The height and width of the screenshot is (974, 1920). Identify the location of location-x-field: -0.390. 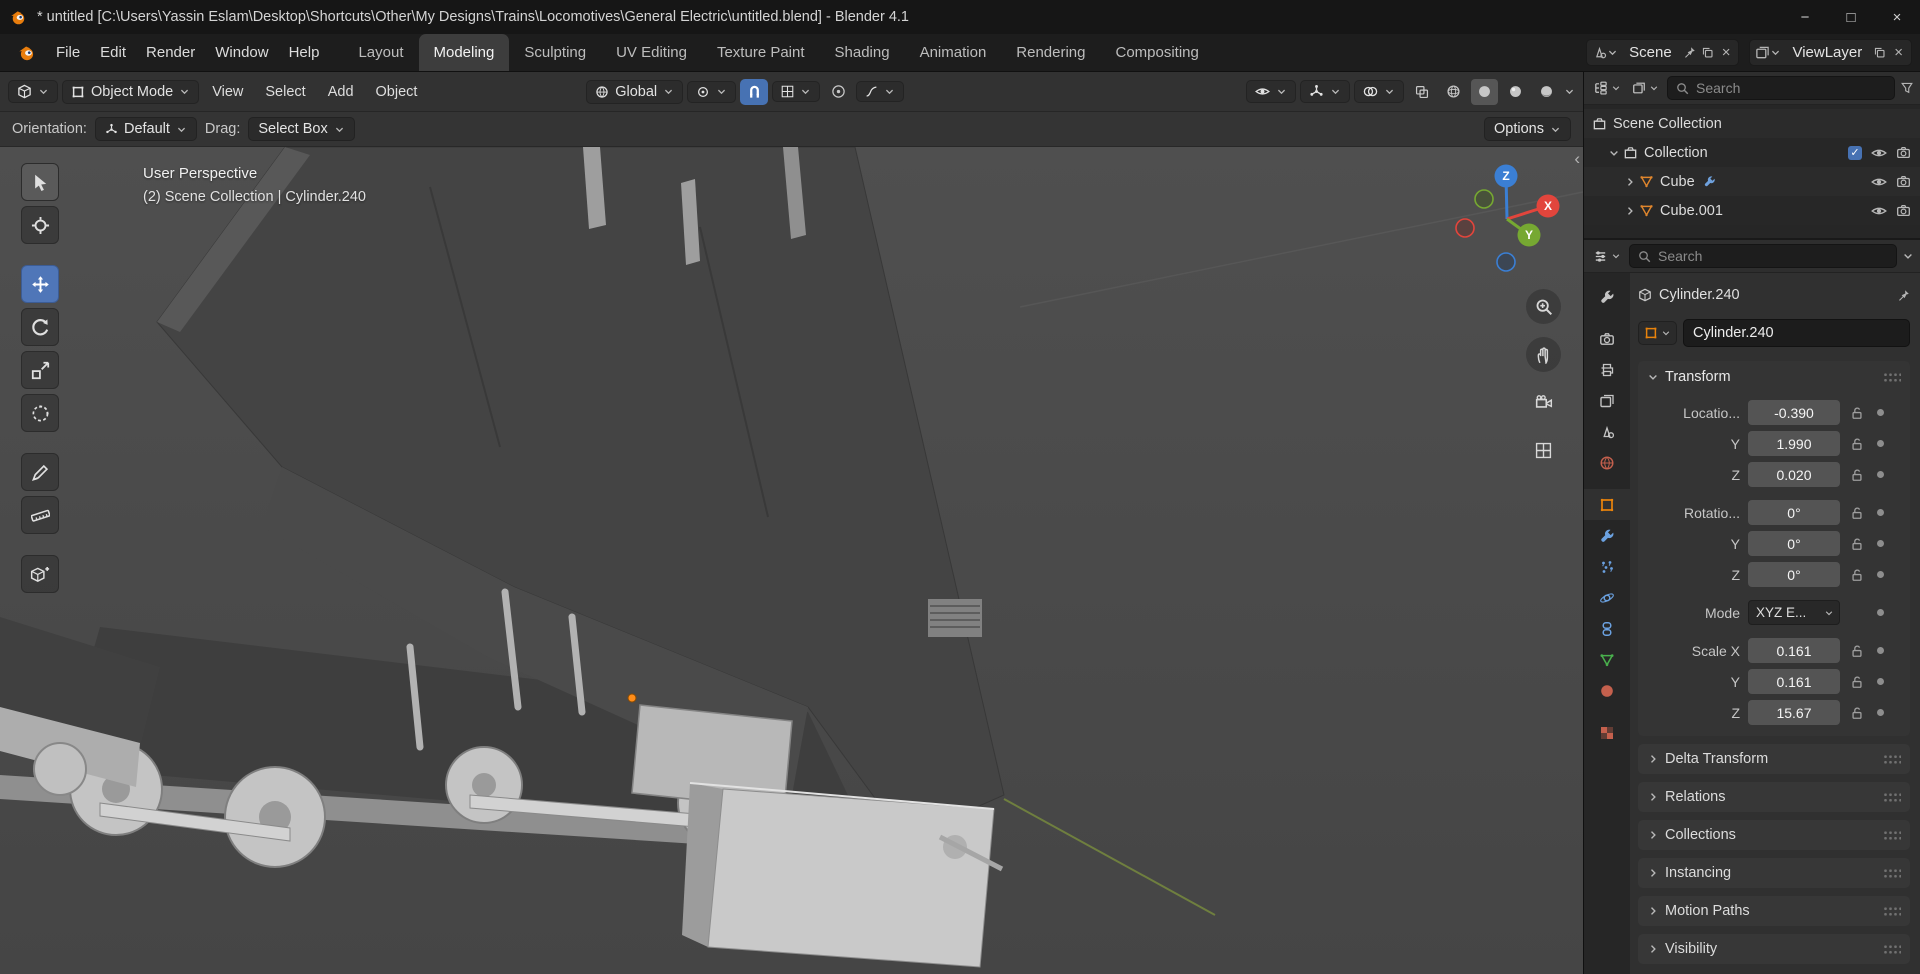
(1794, 412).